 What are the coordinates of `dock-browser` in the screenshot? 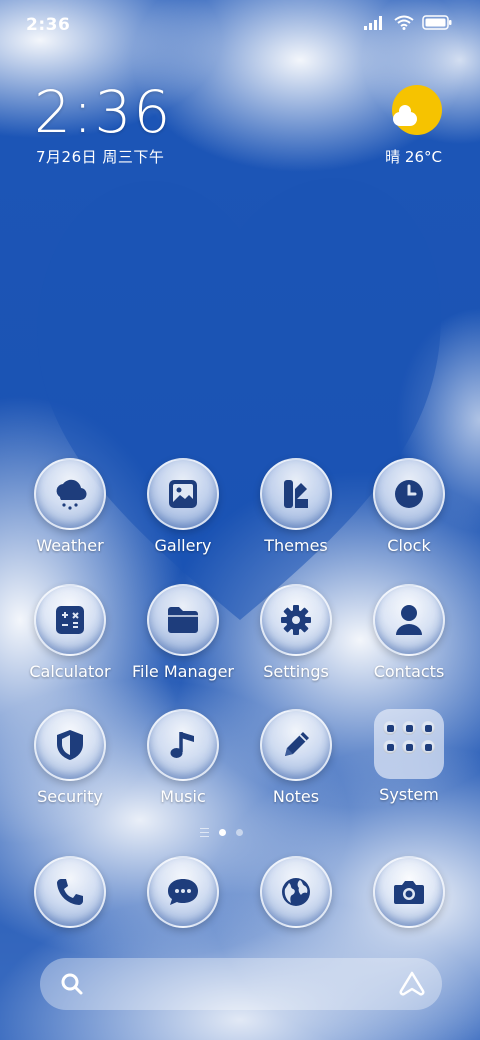 It's located at (296, 892).